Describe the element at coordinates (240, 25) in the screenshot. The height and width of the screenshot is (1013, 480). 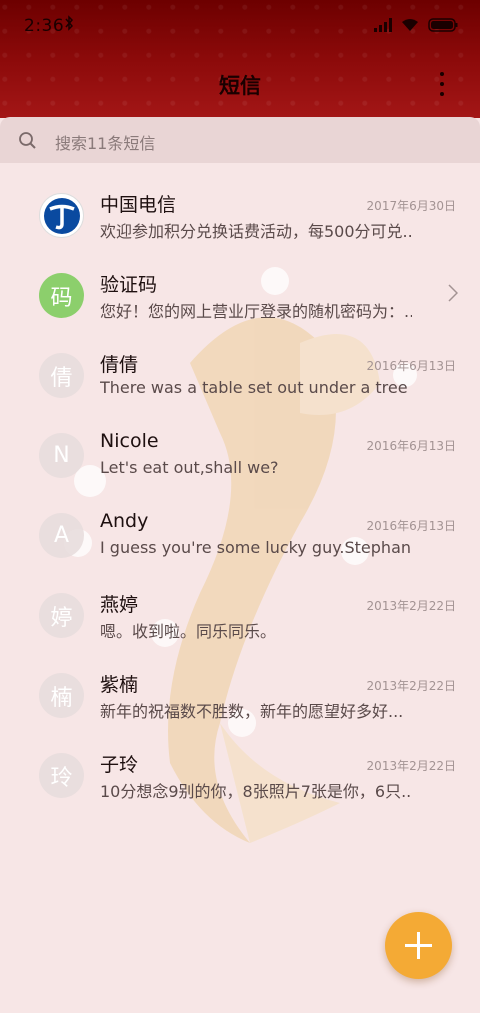
I see `status-bar: 2:36` at that location.